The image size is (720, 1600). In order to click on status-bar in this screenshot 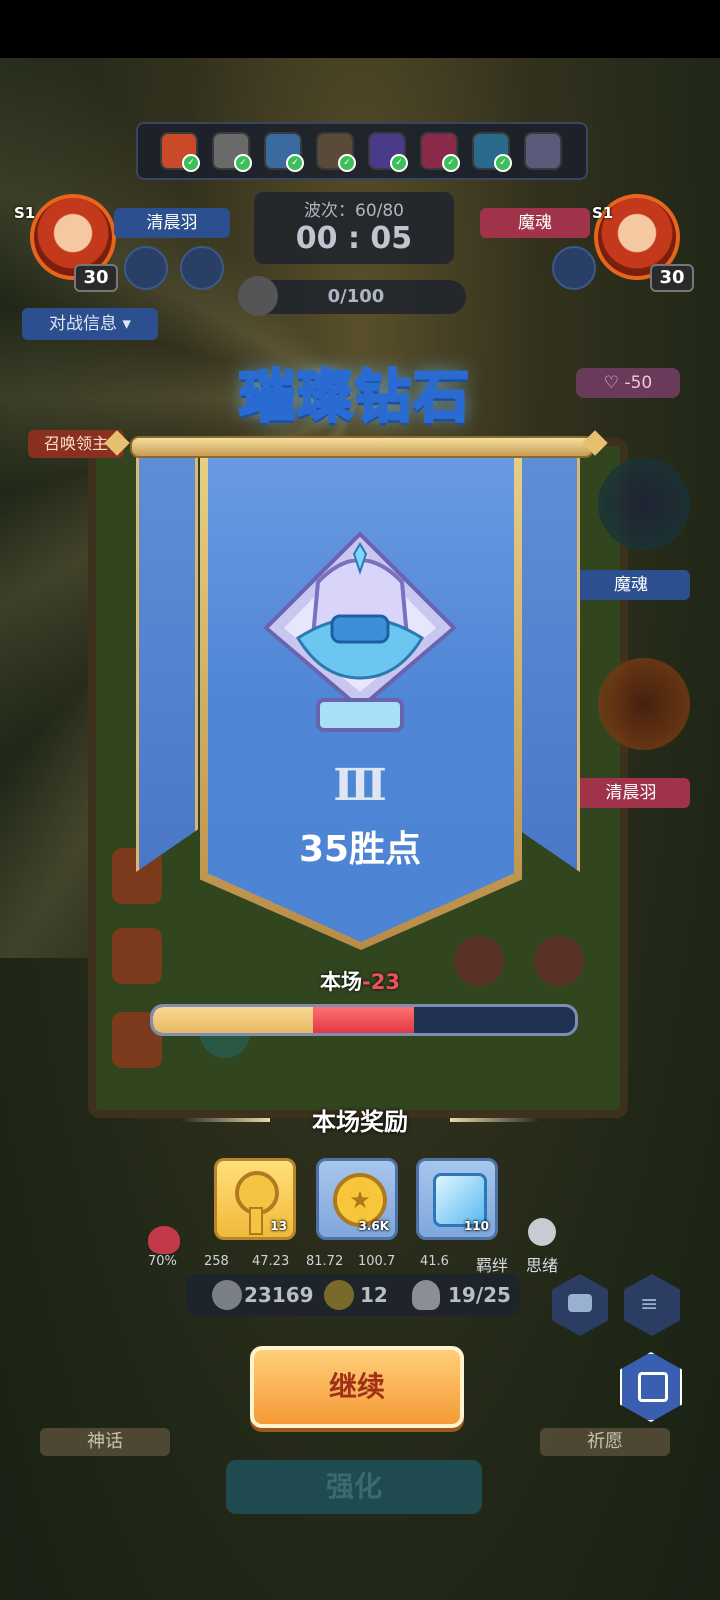, I will do `click(360, 29)`.